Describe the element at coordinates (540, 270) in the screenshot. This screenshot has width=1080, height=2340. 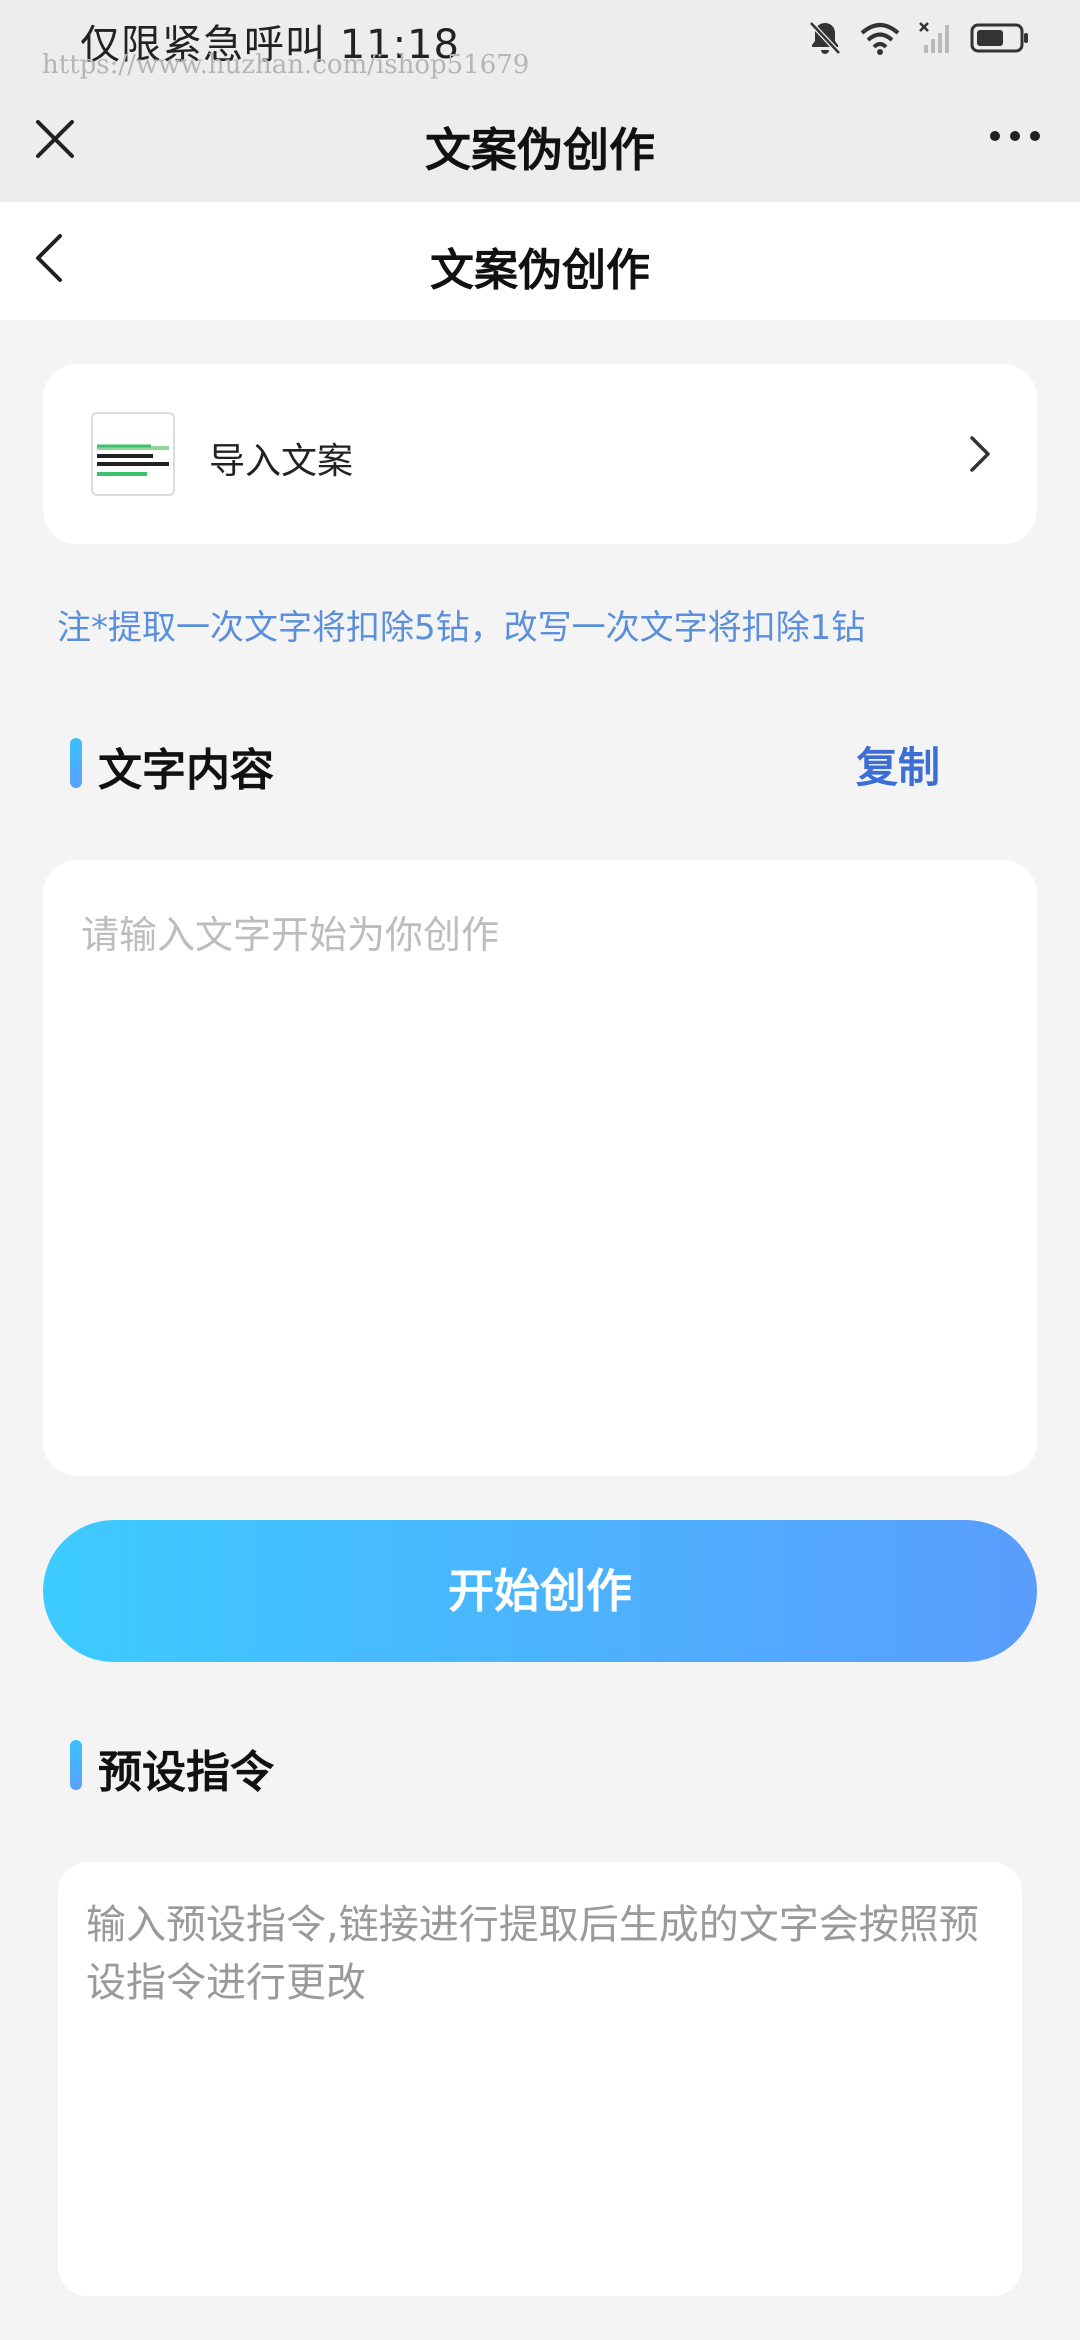
I see `page-title: 文案伪创作` at that location.